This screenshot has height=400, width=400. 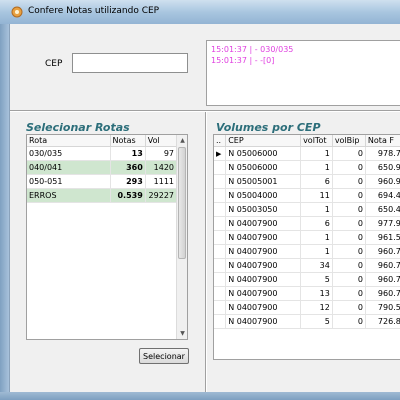 I want to click on voltot-cell: 1, so click(x=316, y=237).